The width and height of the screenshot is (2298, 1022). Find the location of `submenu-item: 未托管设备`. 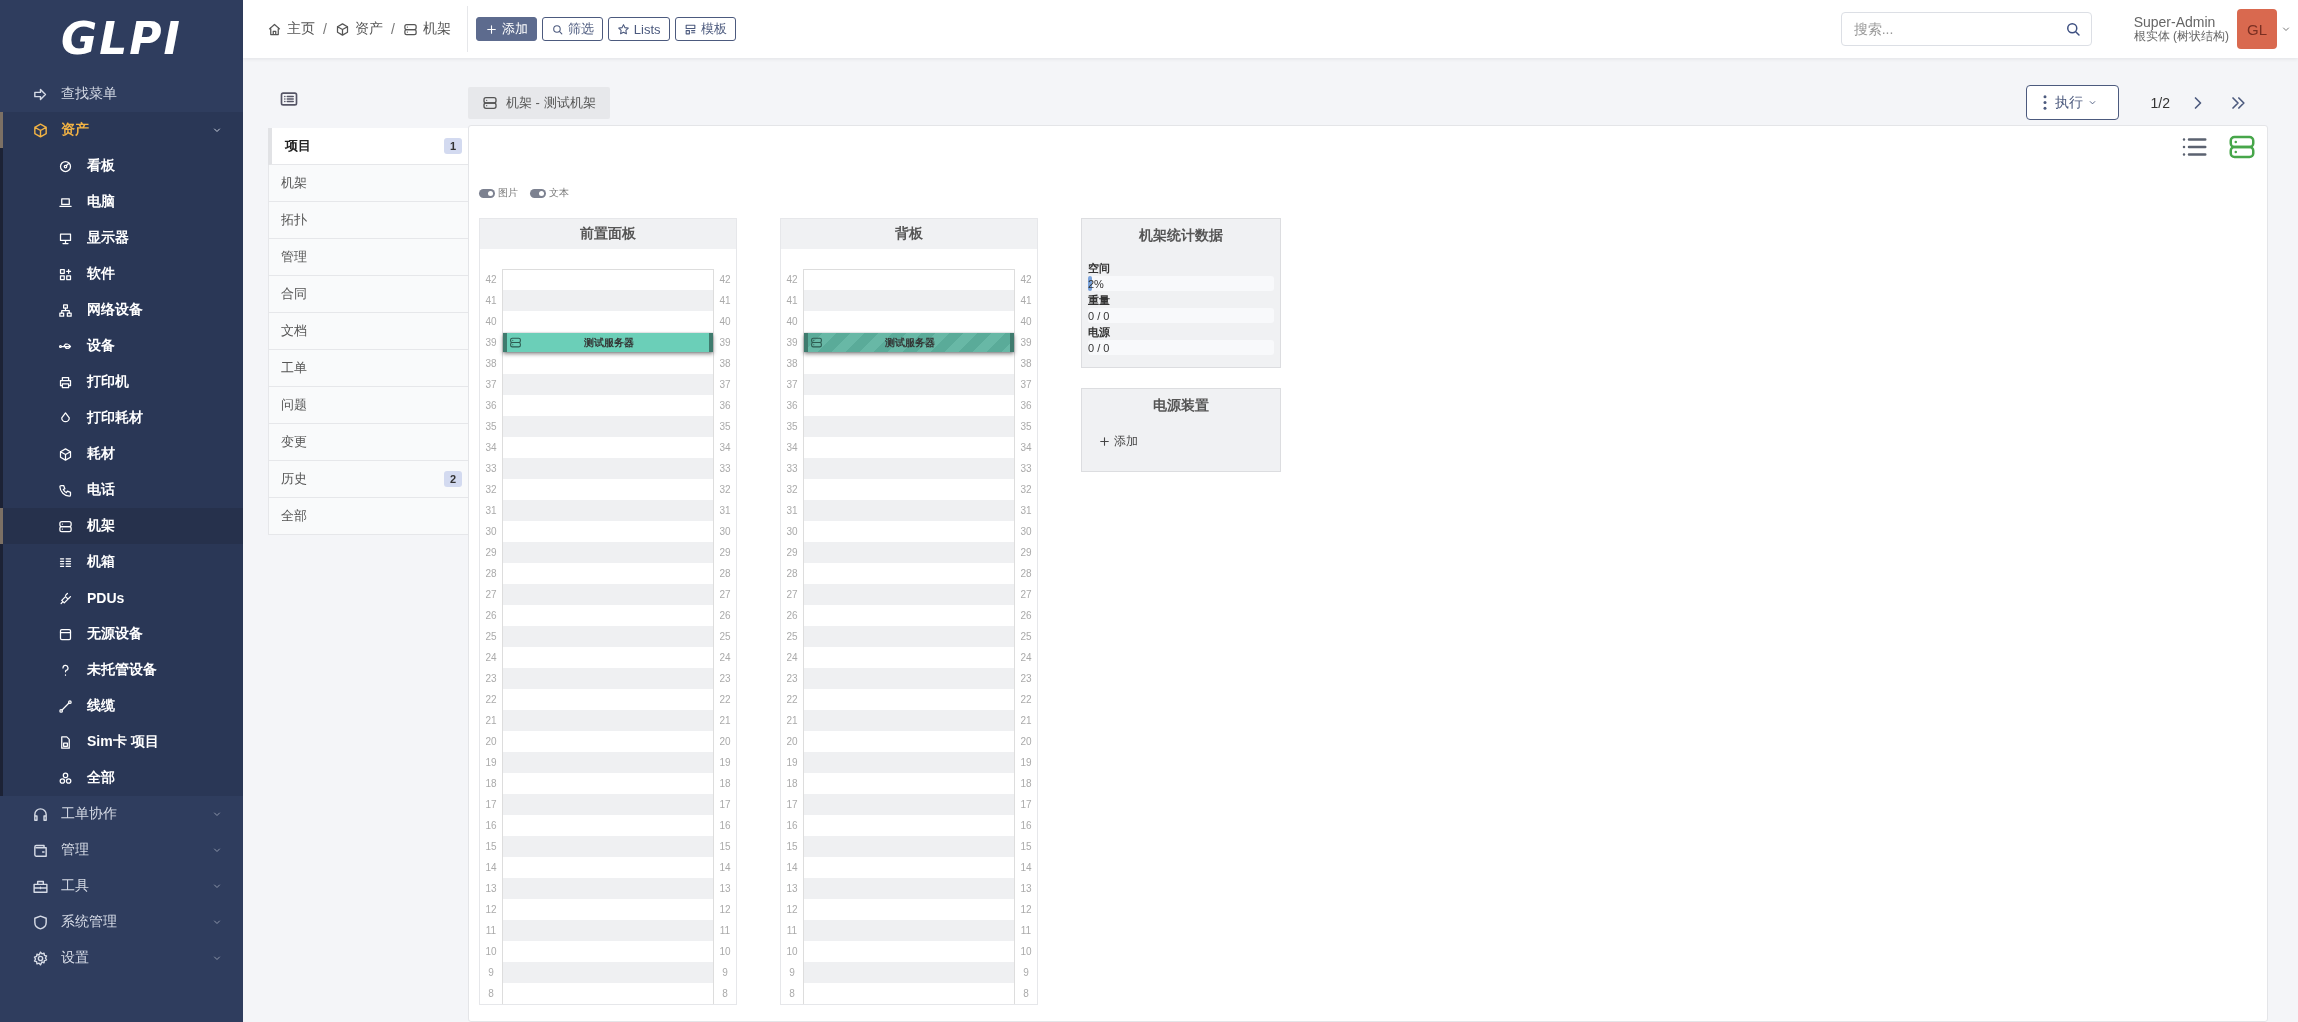

submenu-item: 未托管设备 is located at coordinates (121, 670).